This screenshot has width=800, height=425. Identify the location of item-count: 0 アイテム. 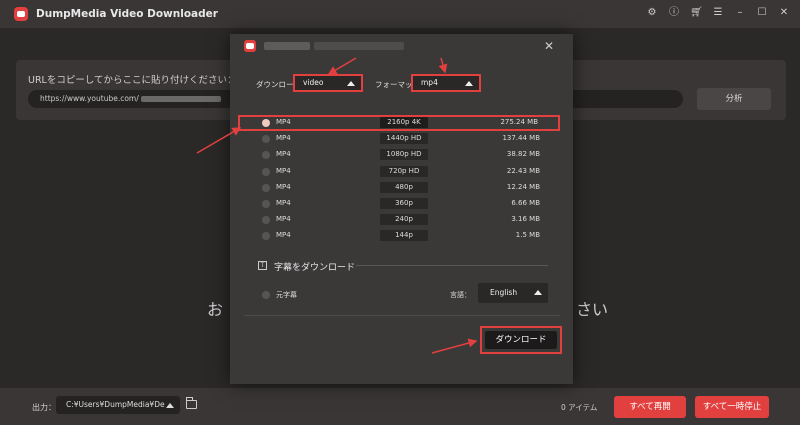
(579, 407).